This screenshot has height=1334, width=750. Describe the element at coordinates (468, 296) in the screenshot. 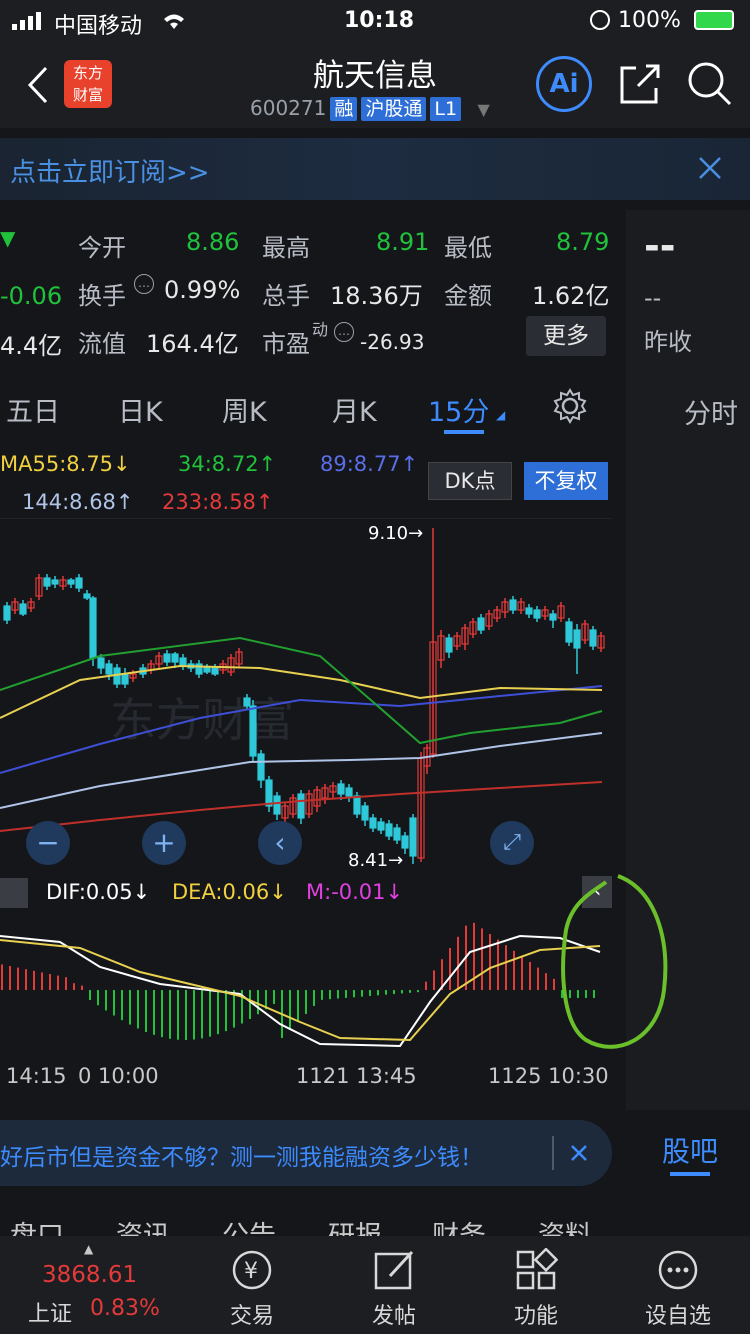

I see `amount-label: 金额` at that location.